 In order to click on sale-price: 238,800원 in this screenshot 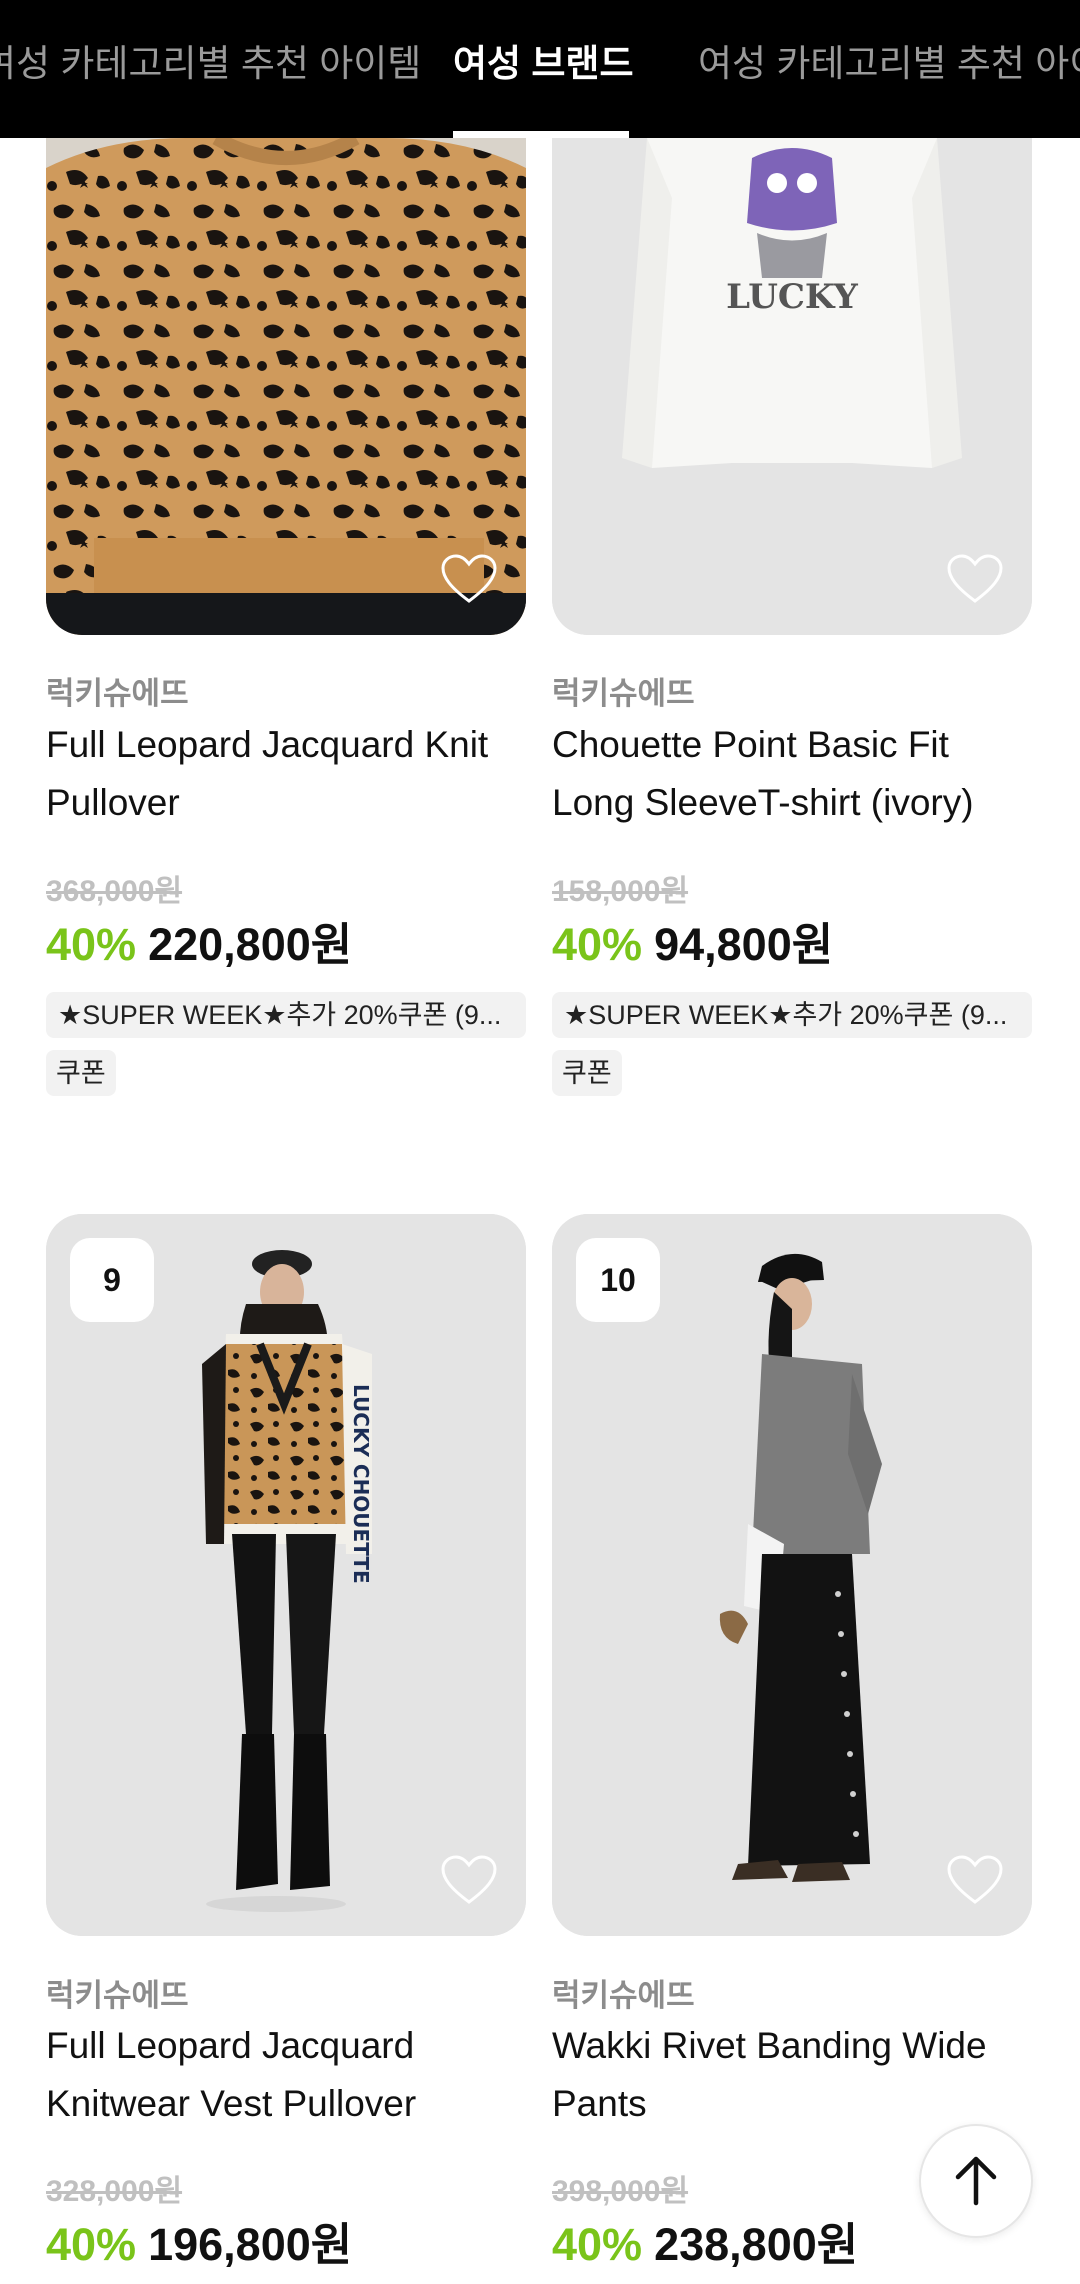, I will do `click(756, 2244)`.